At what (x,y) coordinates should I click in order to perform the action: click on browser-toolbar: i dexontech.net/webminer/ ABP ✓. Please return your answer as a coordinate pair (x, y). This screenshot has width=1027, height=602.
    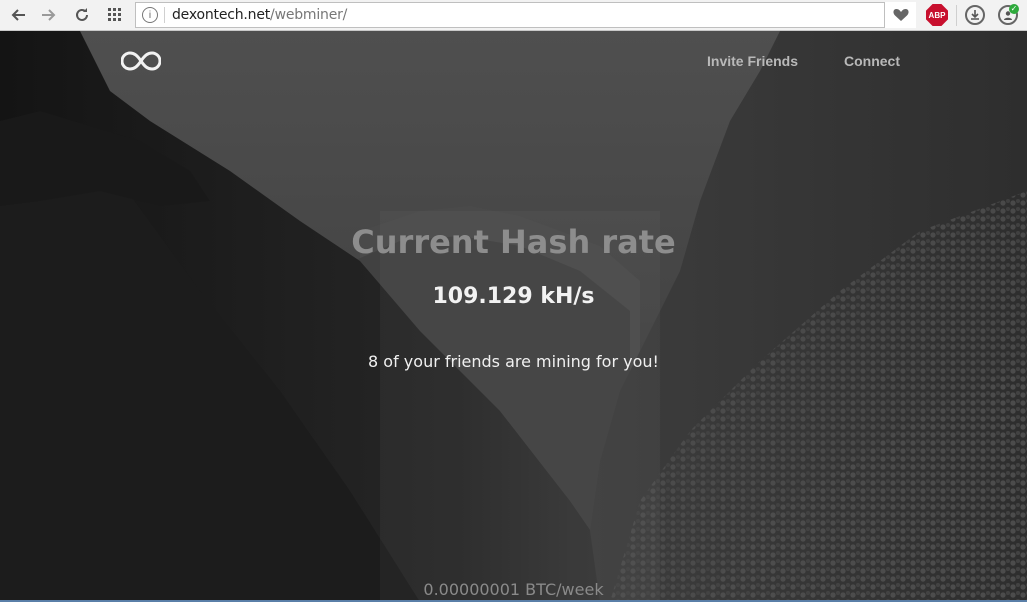
    Looking at the image, I should click on (513, 15).